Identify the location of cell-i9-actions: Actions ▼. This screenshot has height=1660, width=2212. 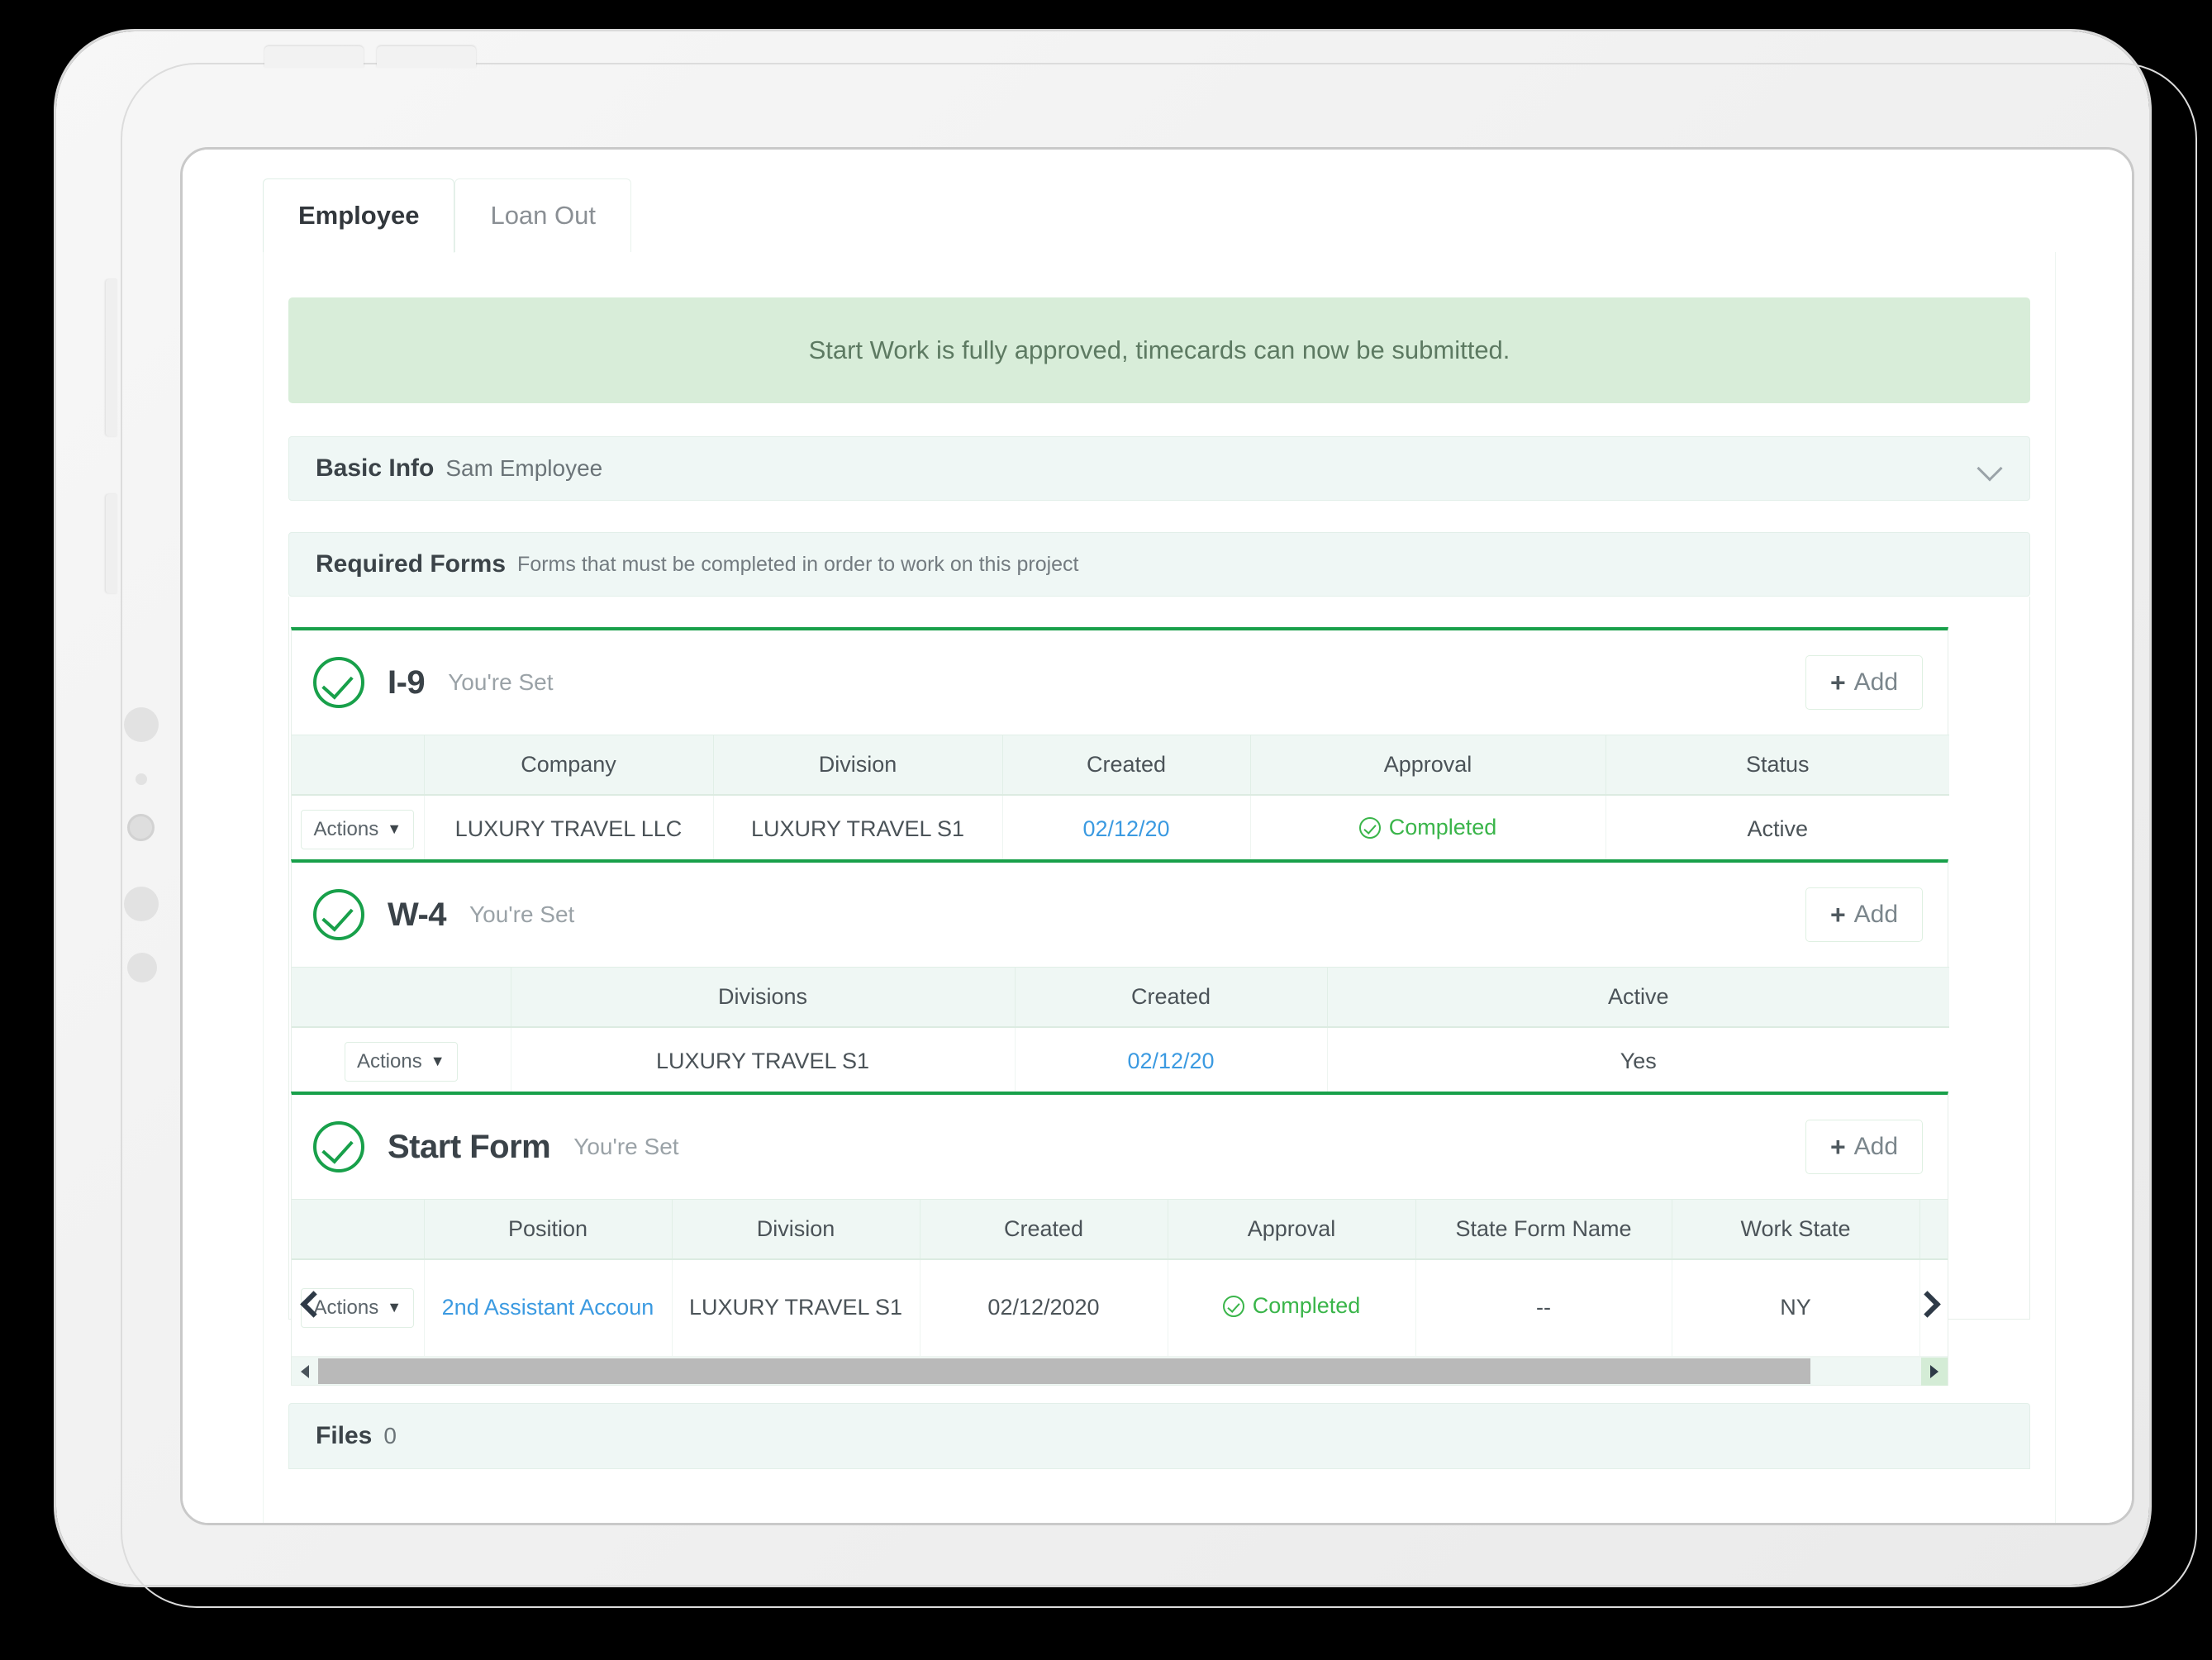
(358, 829).